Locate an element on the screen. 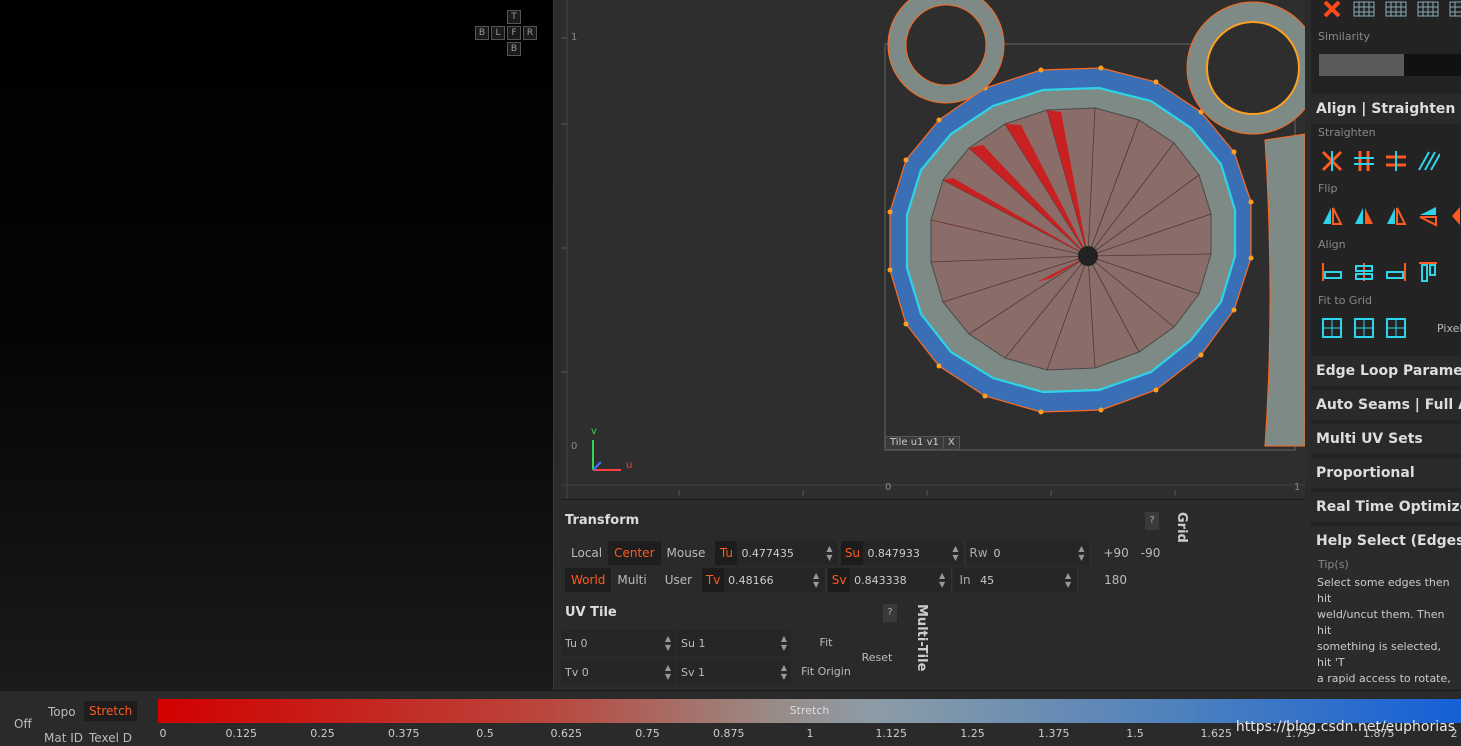 This screenshot has width=1461, height=746. nav-cube-bottom: B is located at coordinates (514, 49).